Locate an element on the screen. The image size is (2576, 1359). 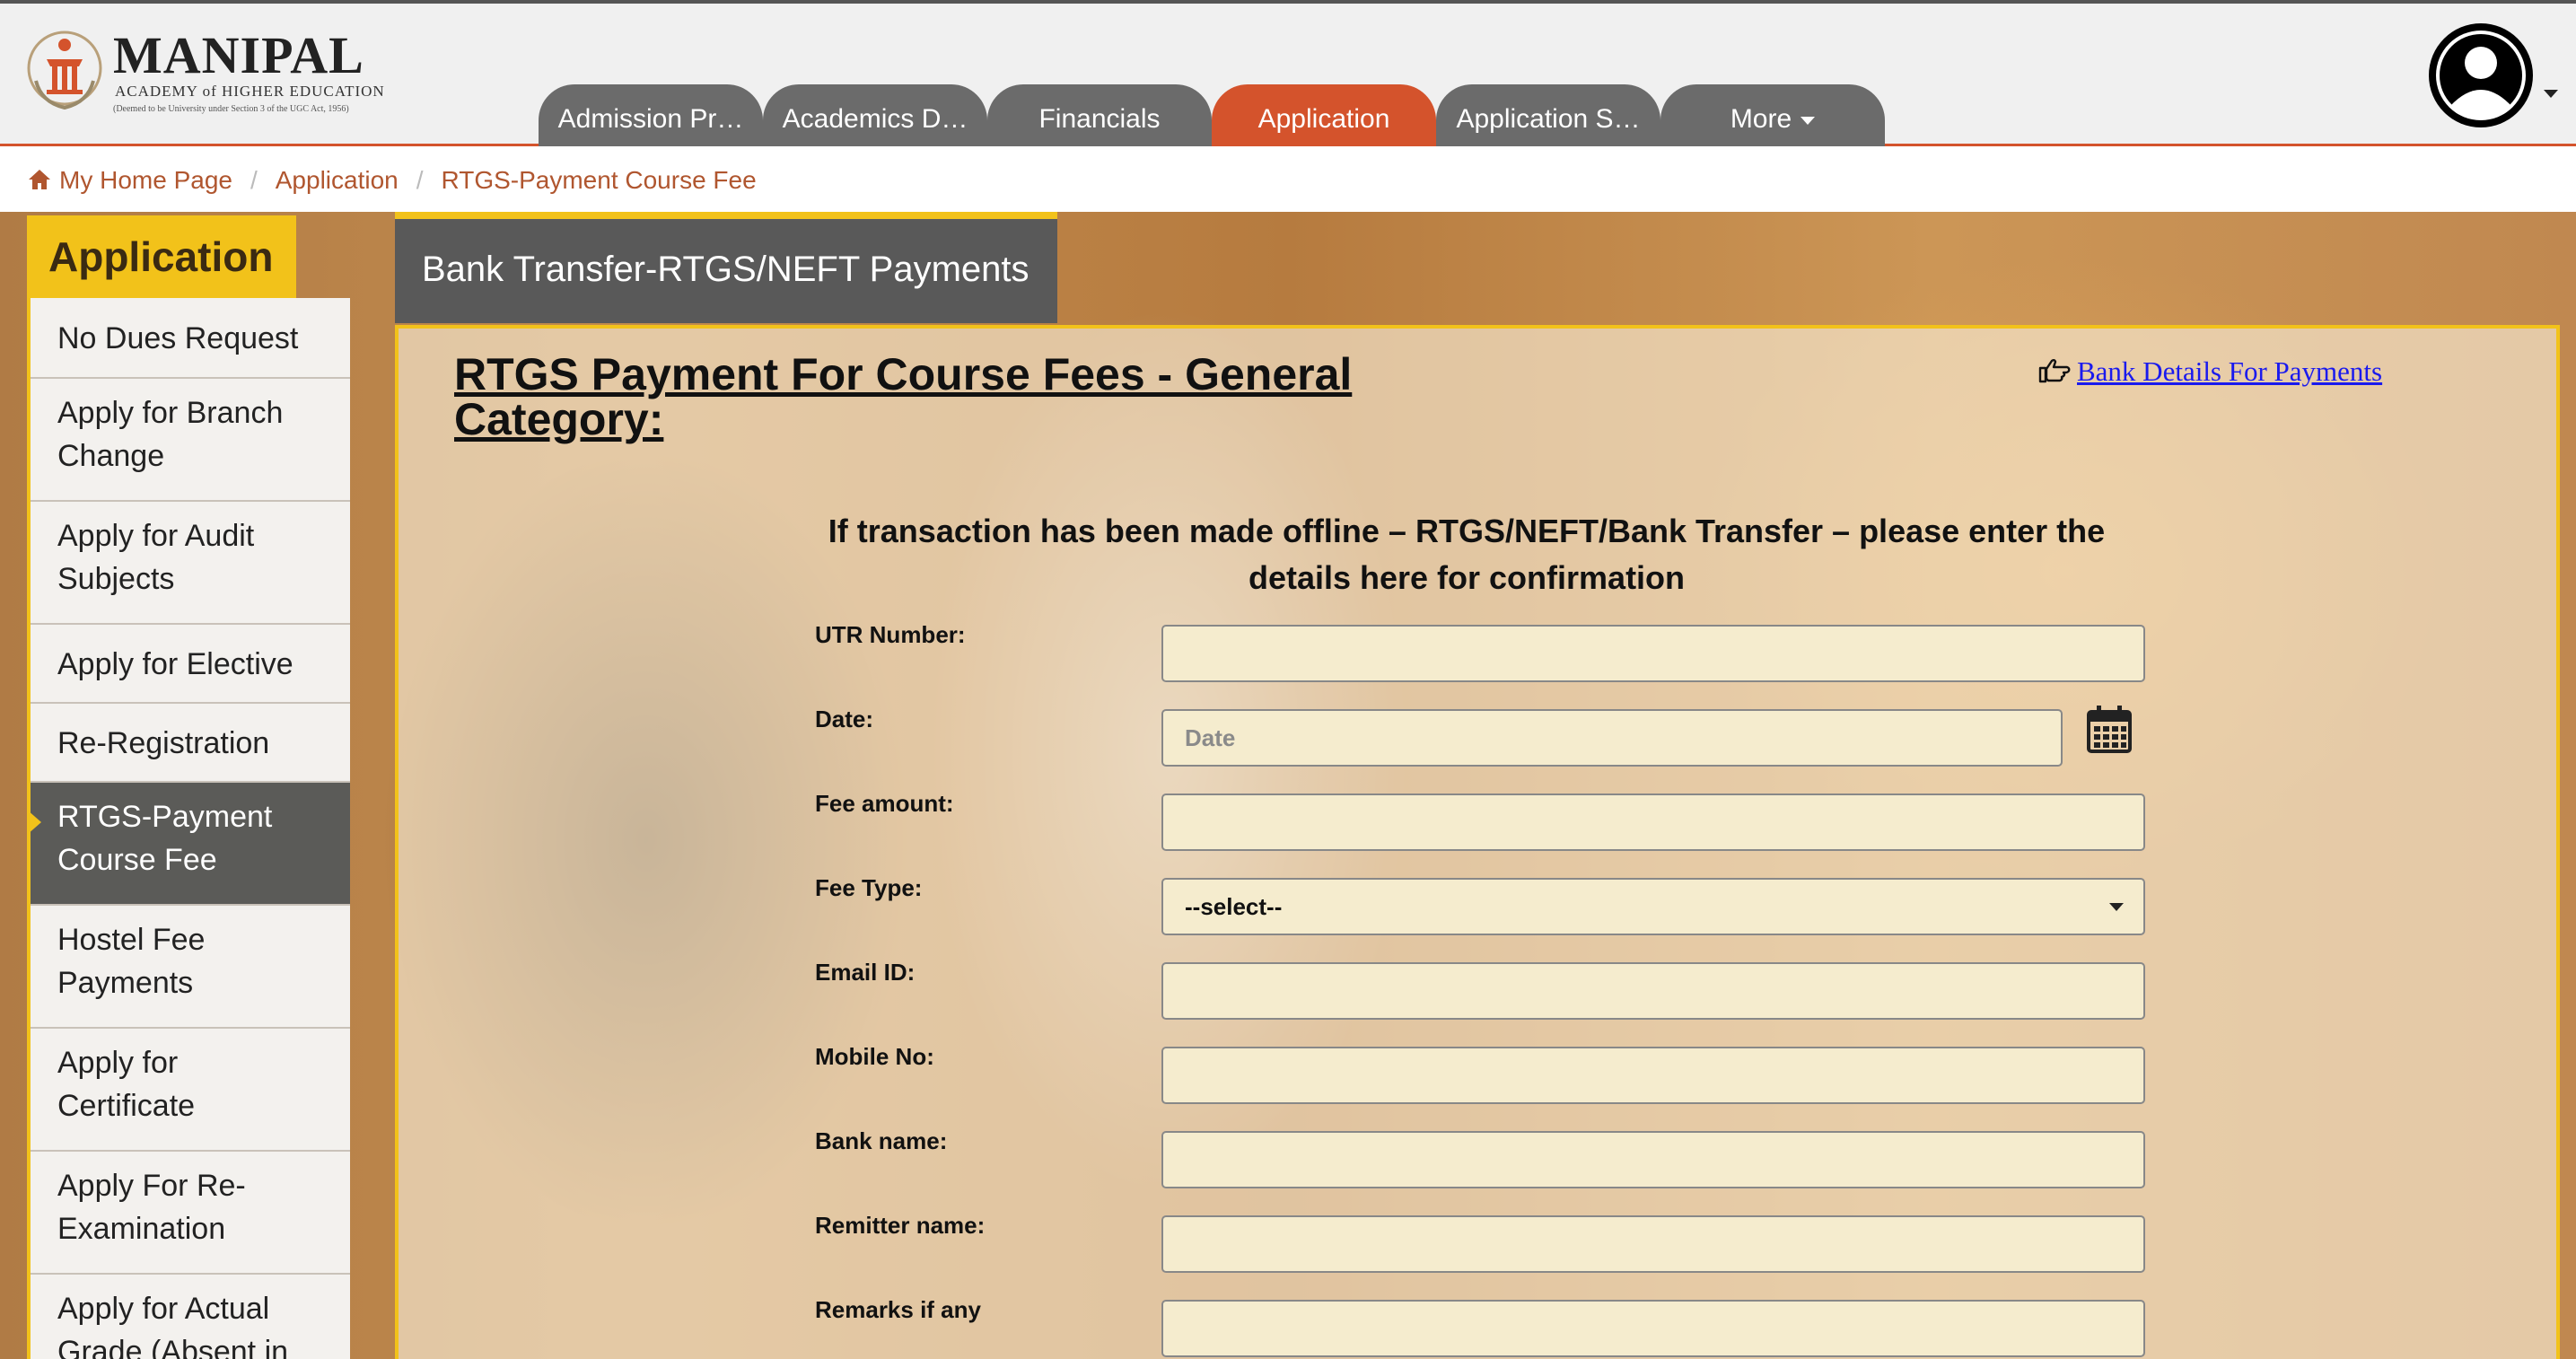
remarks-input is located at coordinates (1653, 1328).